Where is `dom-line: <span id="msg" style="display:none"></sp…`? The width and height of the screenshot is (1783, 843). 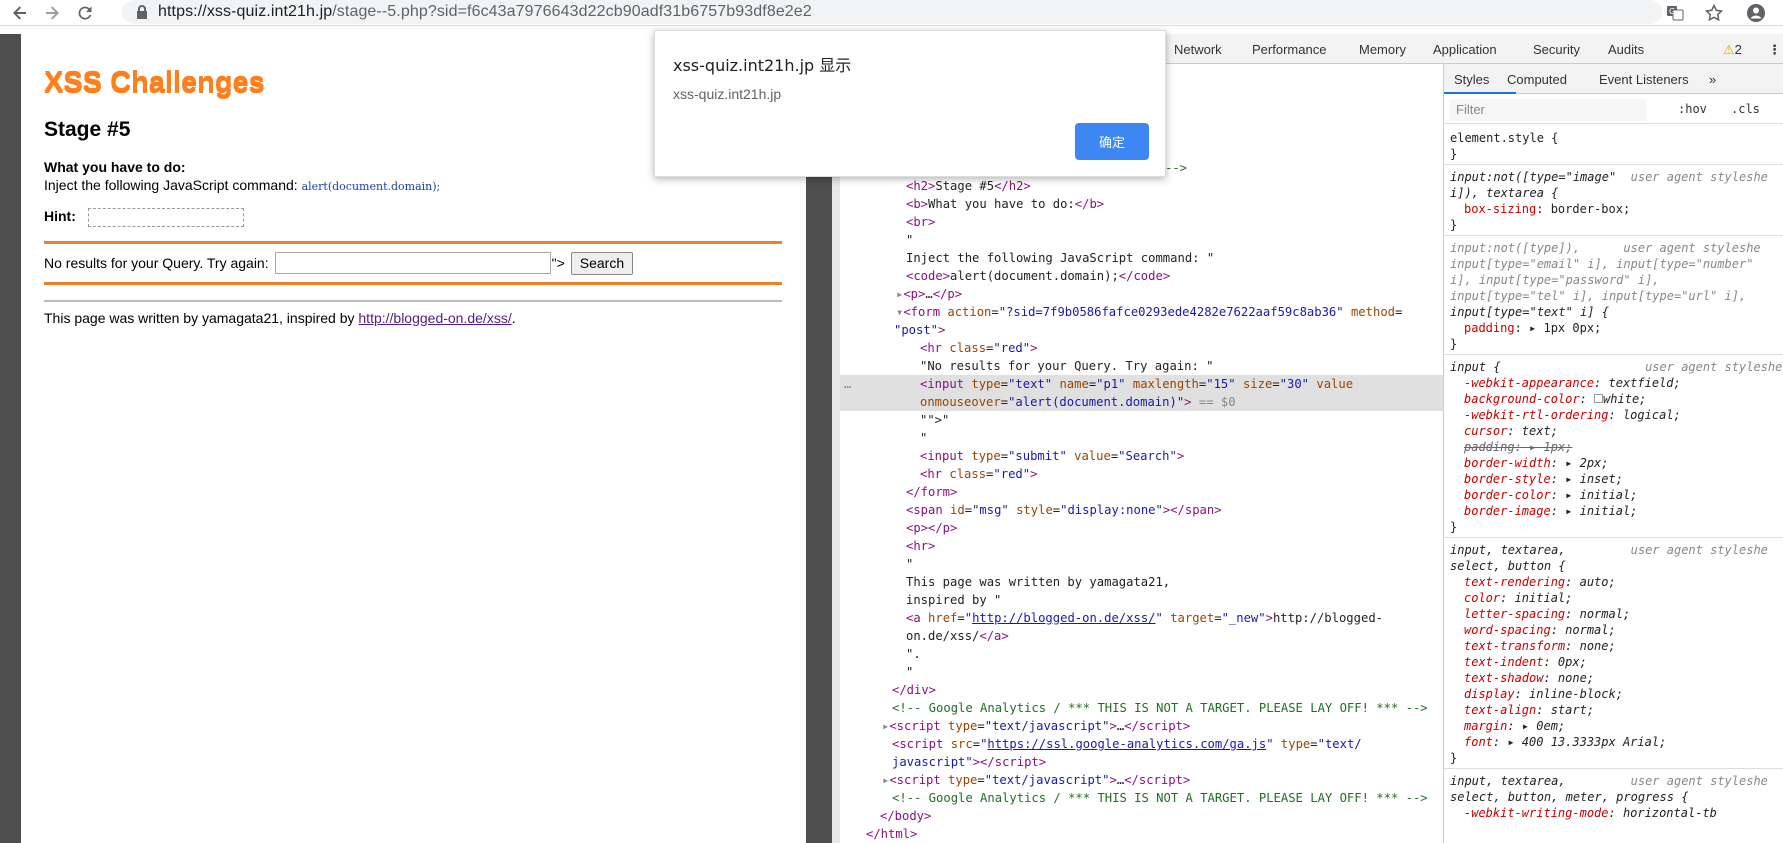 dom-line: <span id="msg" style="display:none"></sp… is located at coordinates (1064, 510).